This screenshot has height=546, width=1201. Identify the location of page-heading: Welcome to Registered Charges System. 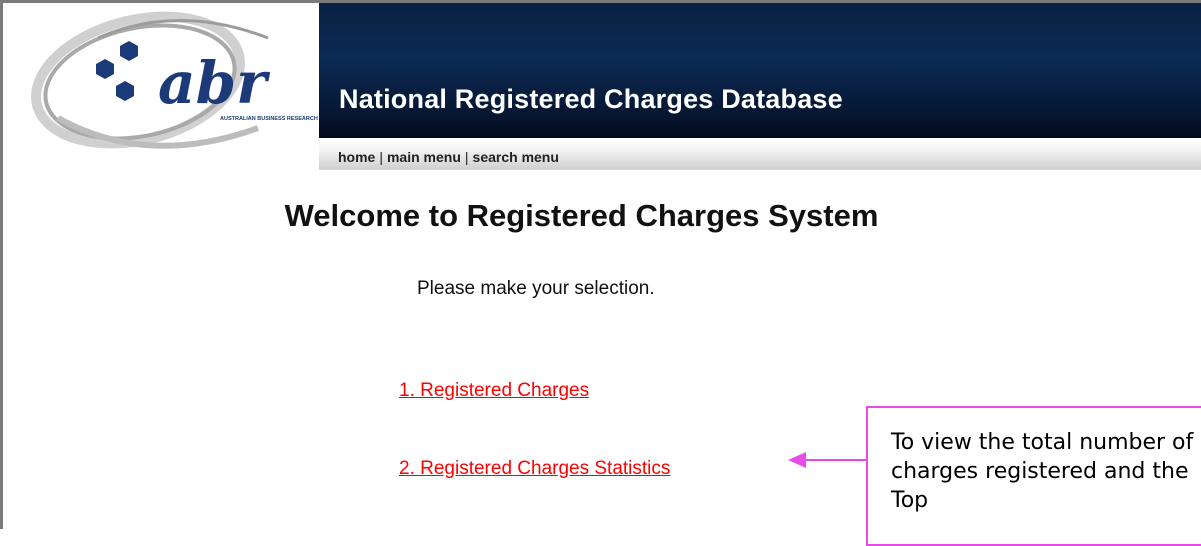
(600, 216).